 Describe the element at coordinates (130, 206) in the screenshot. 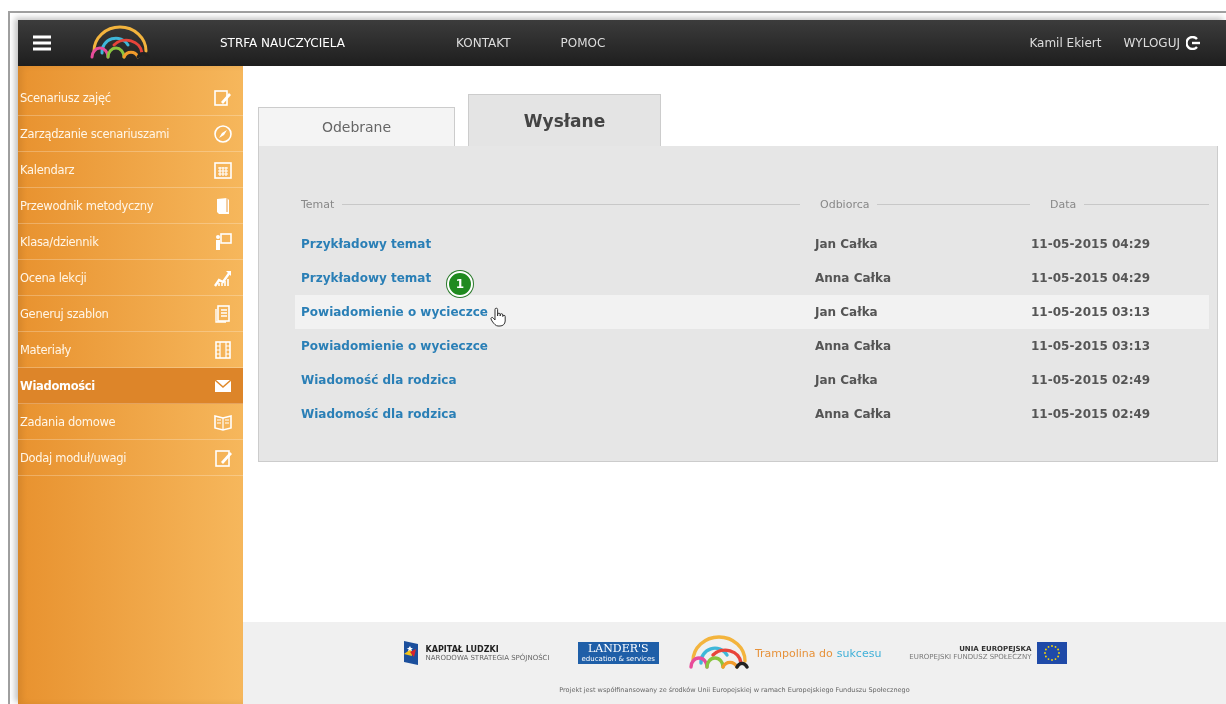

I see `sidebar-item: Przewodnik metodyczny` at that location.